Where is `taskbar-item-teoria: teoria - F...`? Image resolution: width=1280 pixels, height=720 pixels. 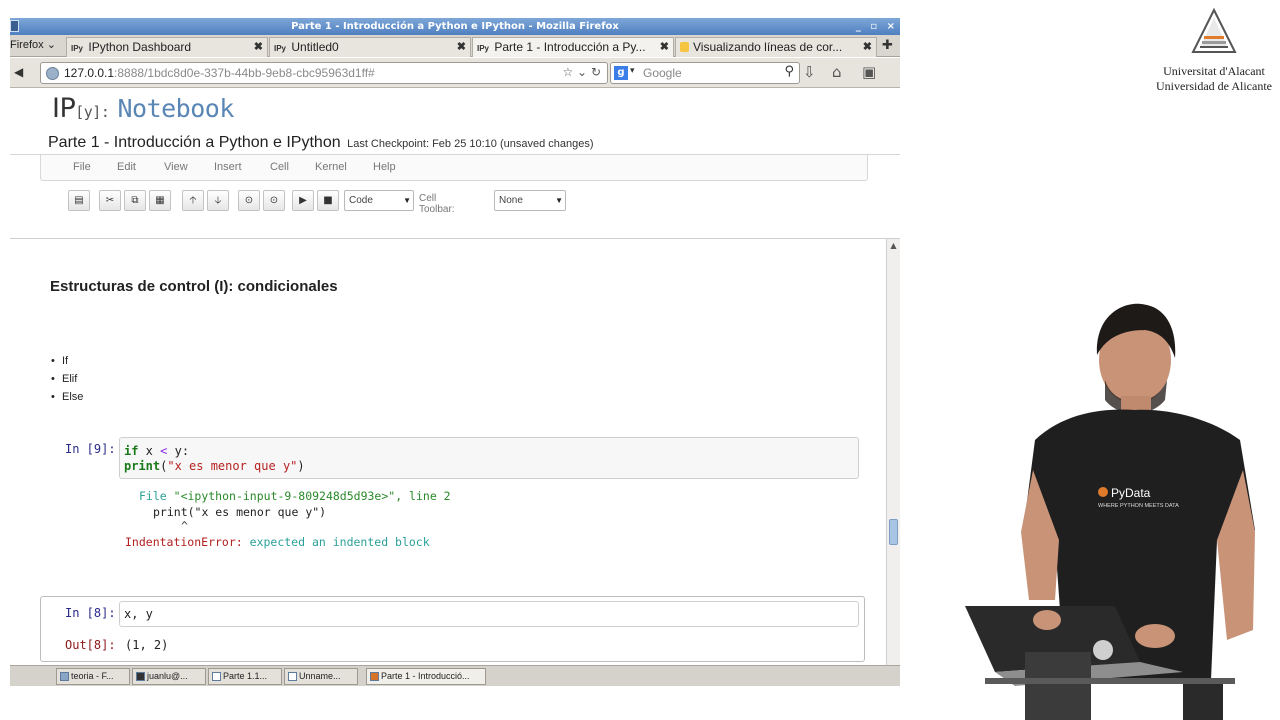
taskbar-item-teoria: teoria - F... is located at coordinates (93, 676).